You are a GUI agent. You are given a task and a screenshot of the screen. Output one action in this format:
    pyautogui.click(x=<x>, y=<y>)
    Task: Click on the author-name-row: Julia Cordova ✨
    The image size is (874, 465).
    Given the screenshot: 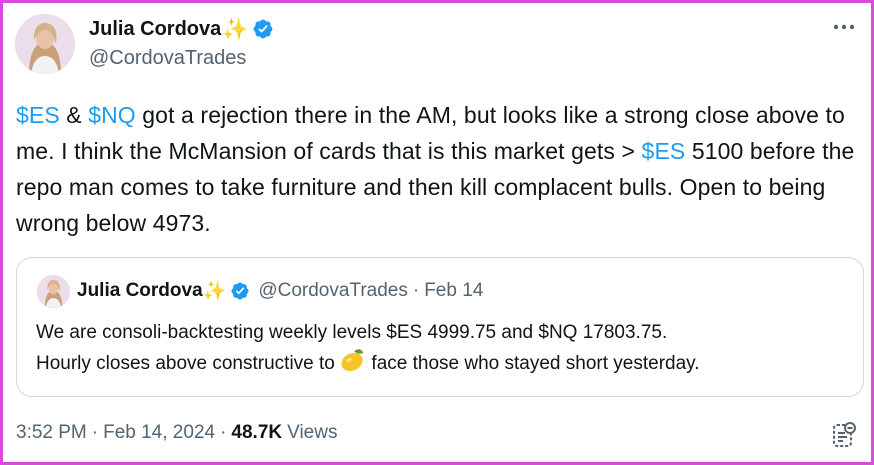 What is the action you would take?
    pyautogui.click(x=181, y=29)
    